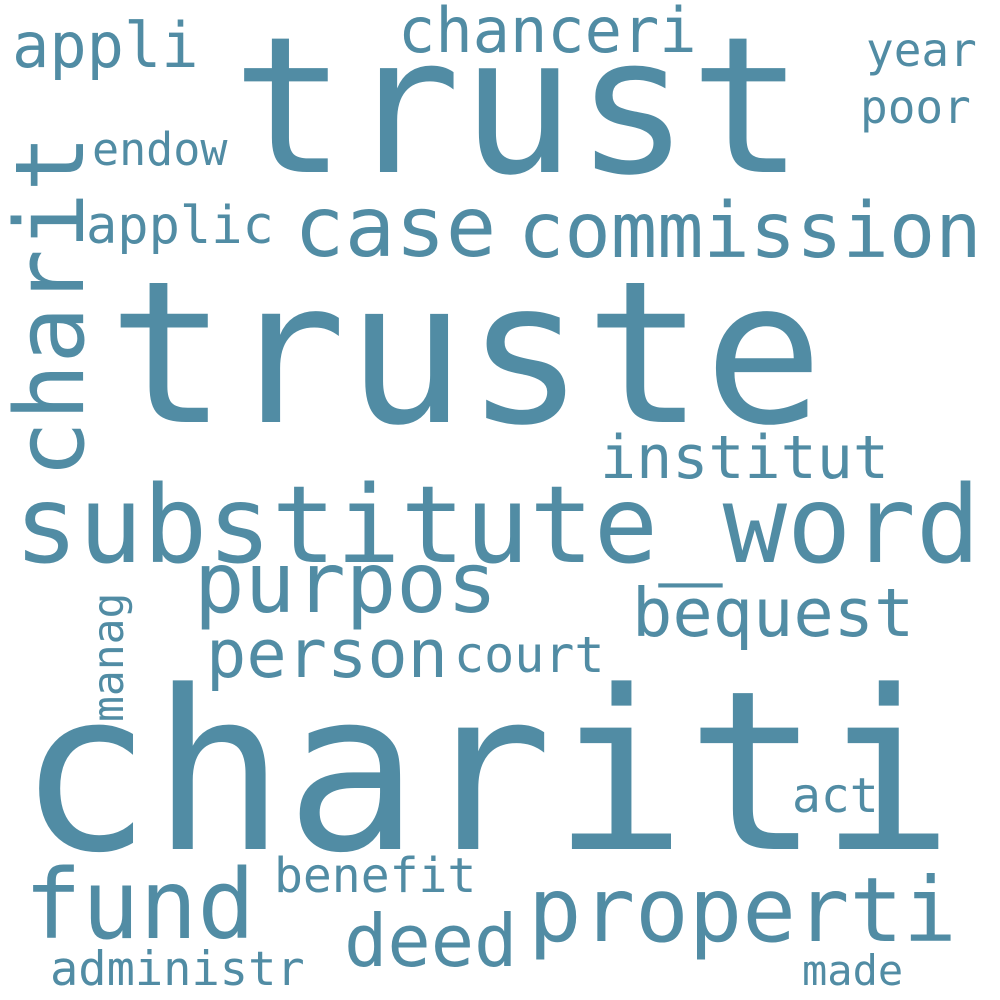  Describe the element at coordinates (375, 876) in the screenshot. I see `word-benefit: benefit` at that location.